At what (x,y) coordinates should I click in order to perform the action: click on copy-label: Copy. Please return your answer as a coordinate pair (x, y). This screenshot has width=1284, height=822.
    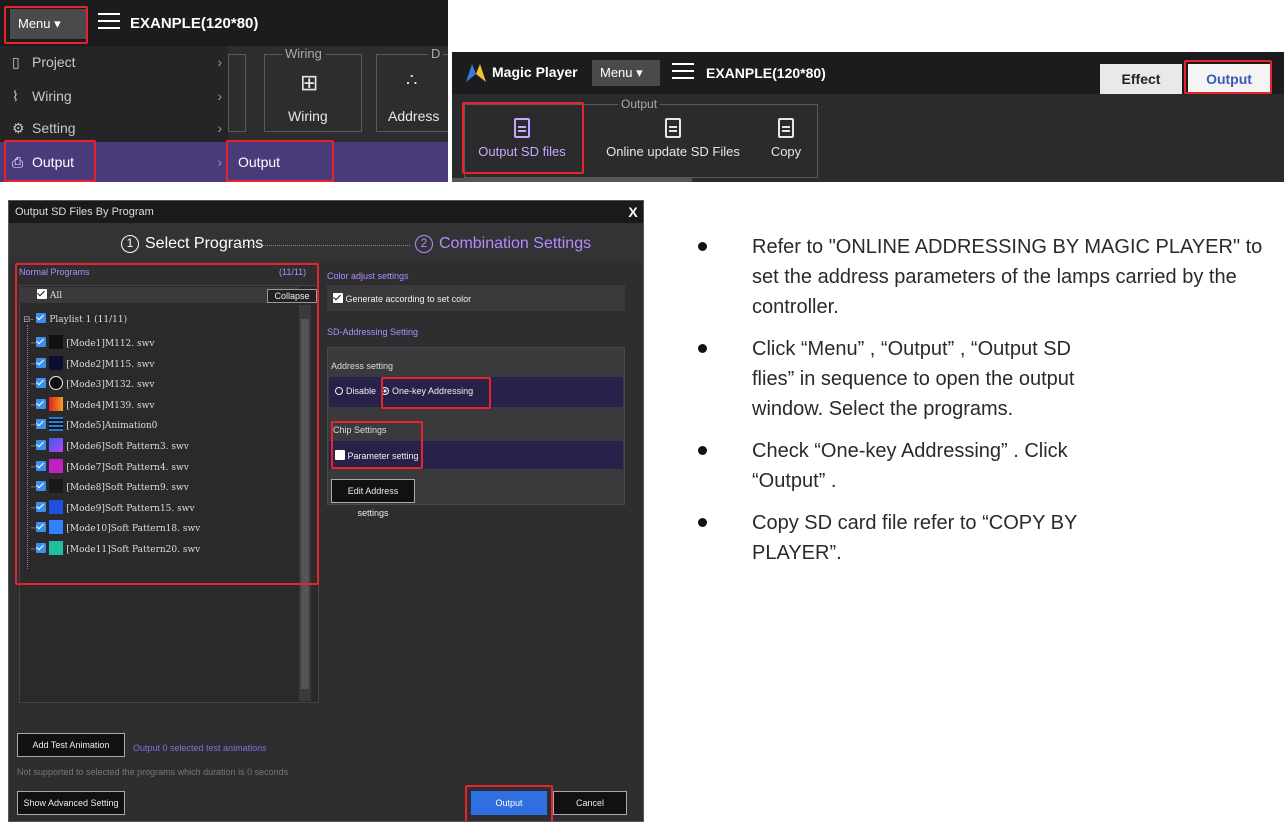
    Looking at the image, I should click on (786, 151).